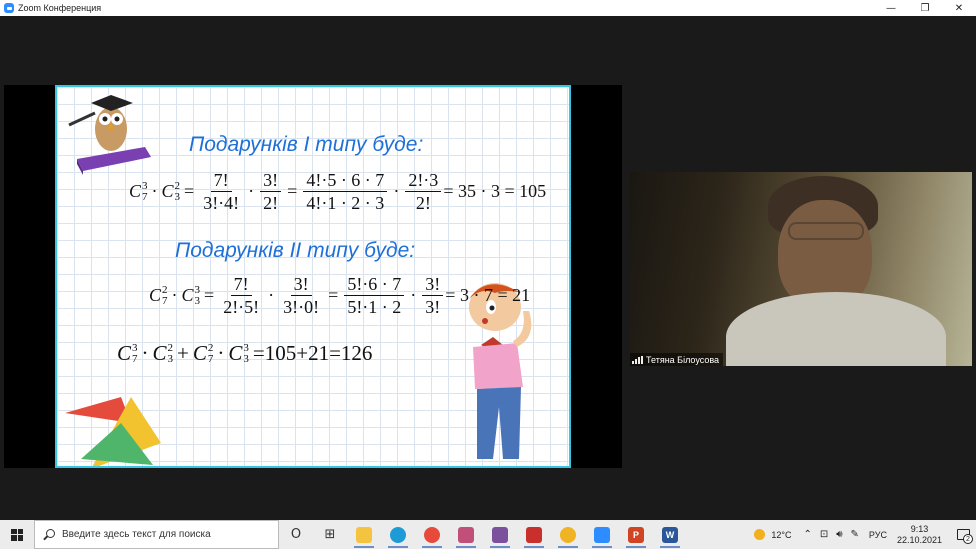 This screenshot has height=549, width=976. I want to click on restore-button: ❐, so click(925, 8).